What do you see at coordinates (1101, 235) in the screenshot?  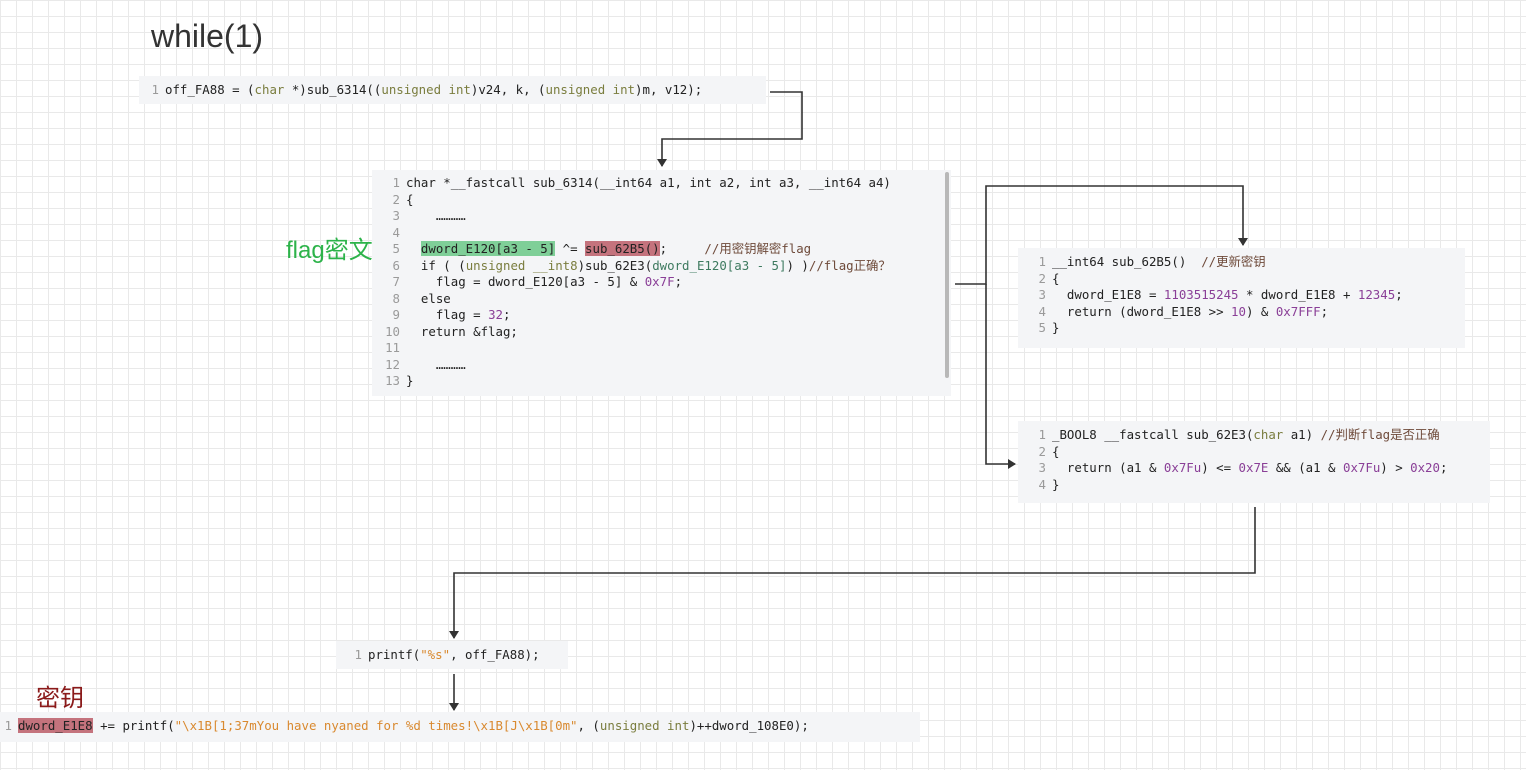 I see `arrow-to-sub62b5` at bounding box center [1101, 235].